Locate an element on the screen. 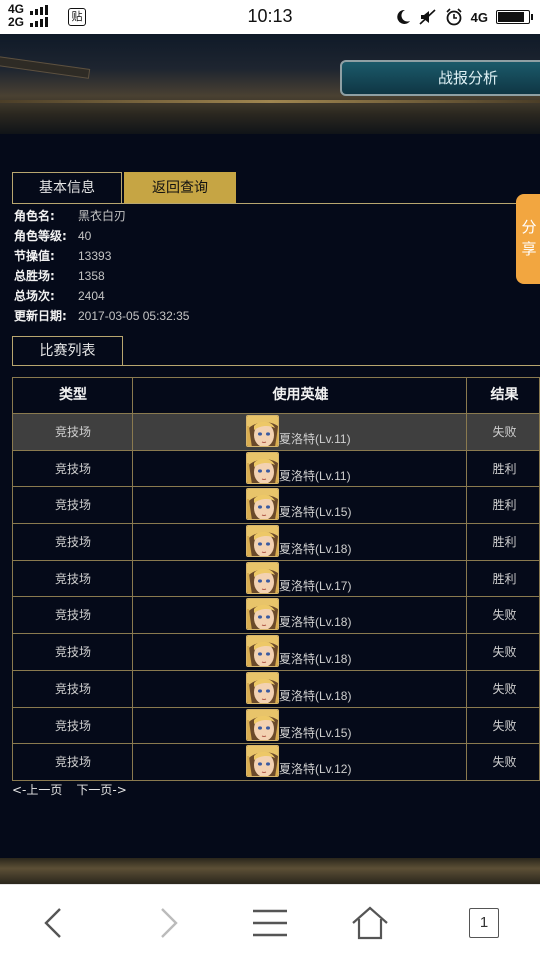  game-header: 战报分析 is located at coordinates (270, 84).